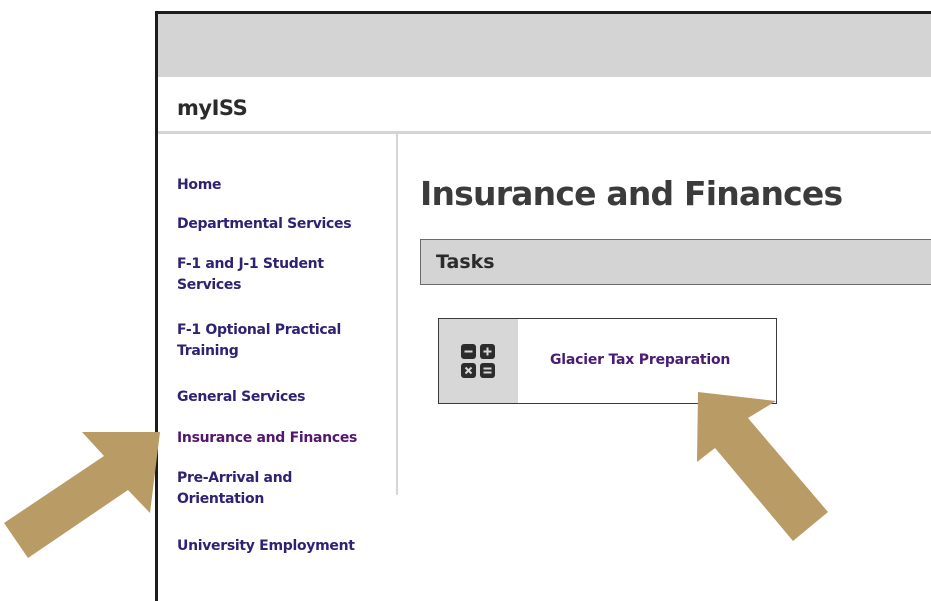 Image resolution: width=931 pixels, height=601 pixels. Describe the element at coordinates (277, 438) in the screenshot. I see `sidebar-item-insurance-and-finances: Insurance and Finances` at that location.